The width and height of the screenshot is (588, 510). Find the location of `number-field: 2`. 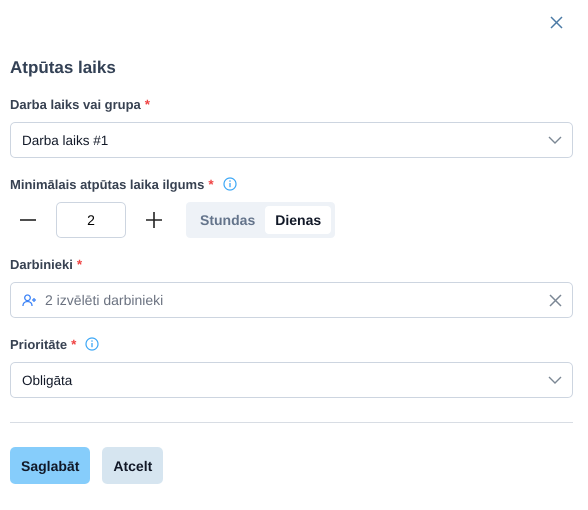

number-field: 2 is located at coordinates (91, 220).